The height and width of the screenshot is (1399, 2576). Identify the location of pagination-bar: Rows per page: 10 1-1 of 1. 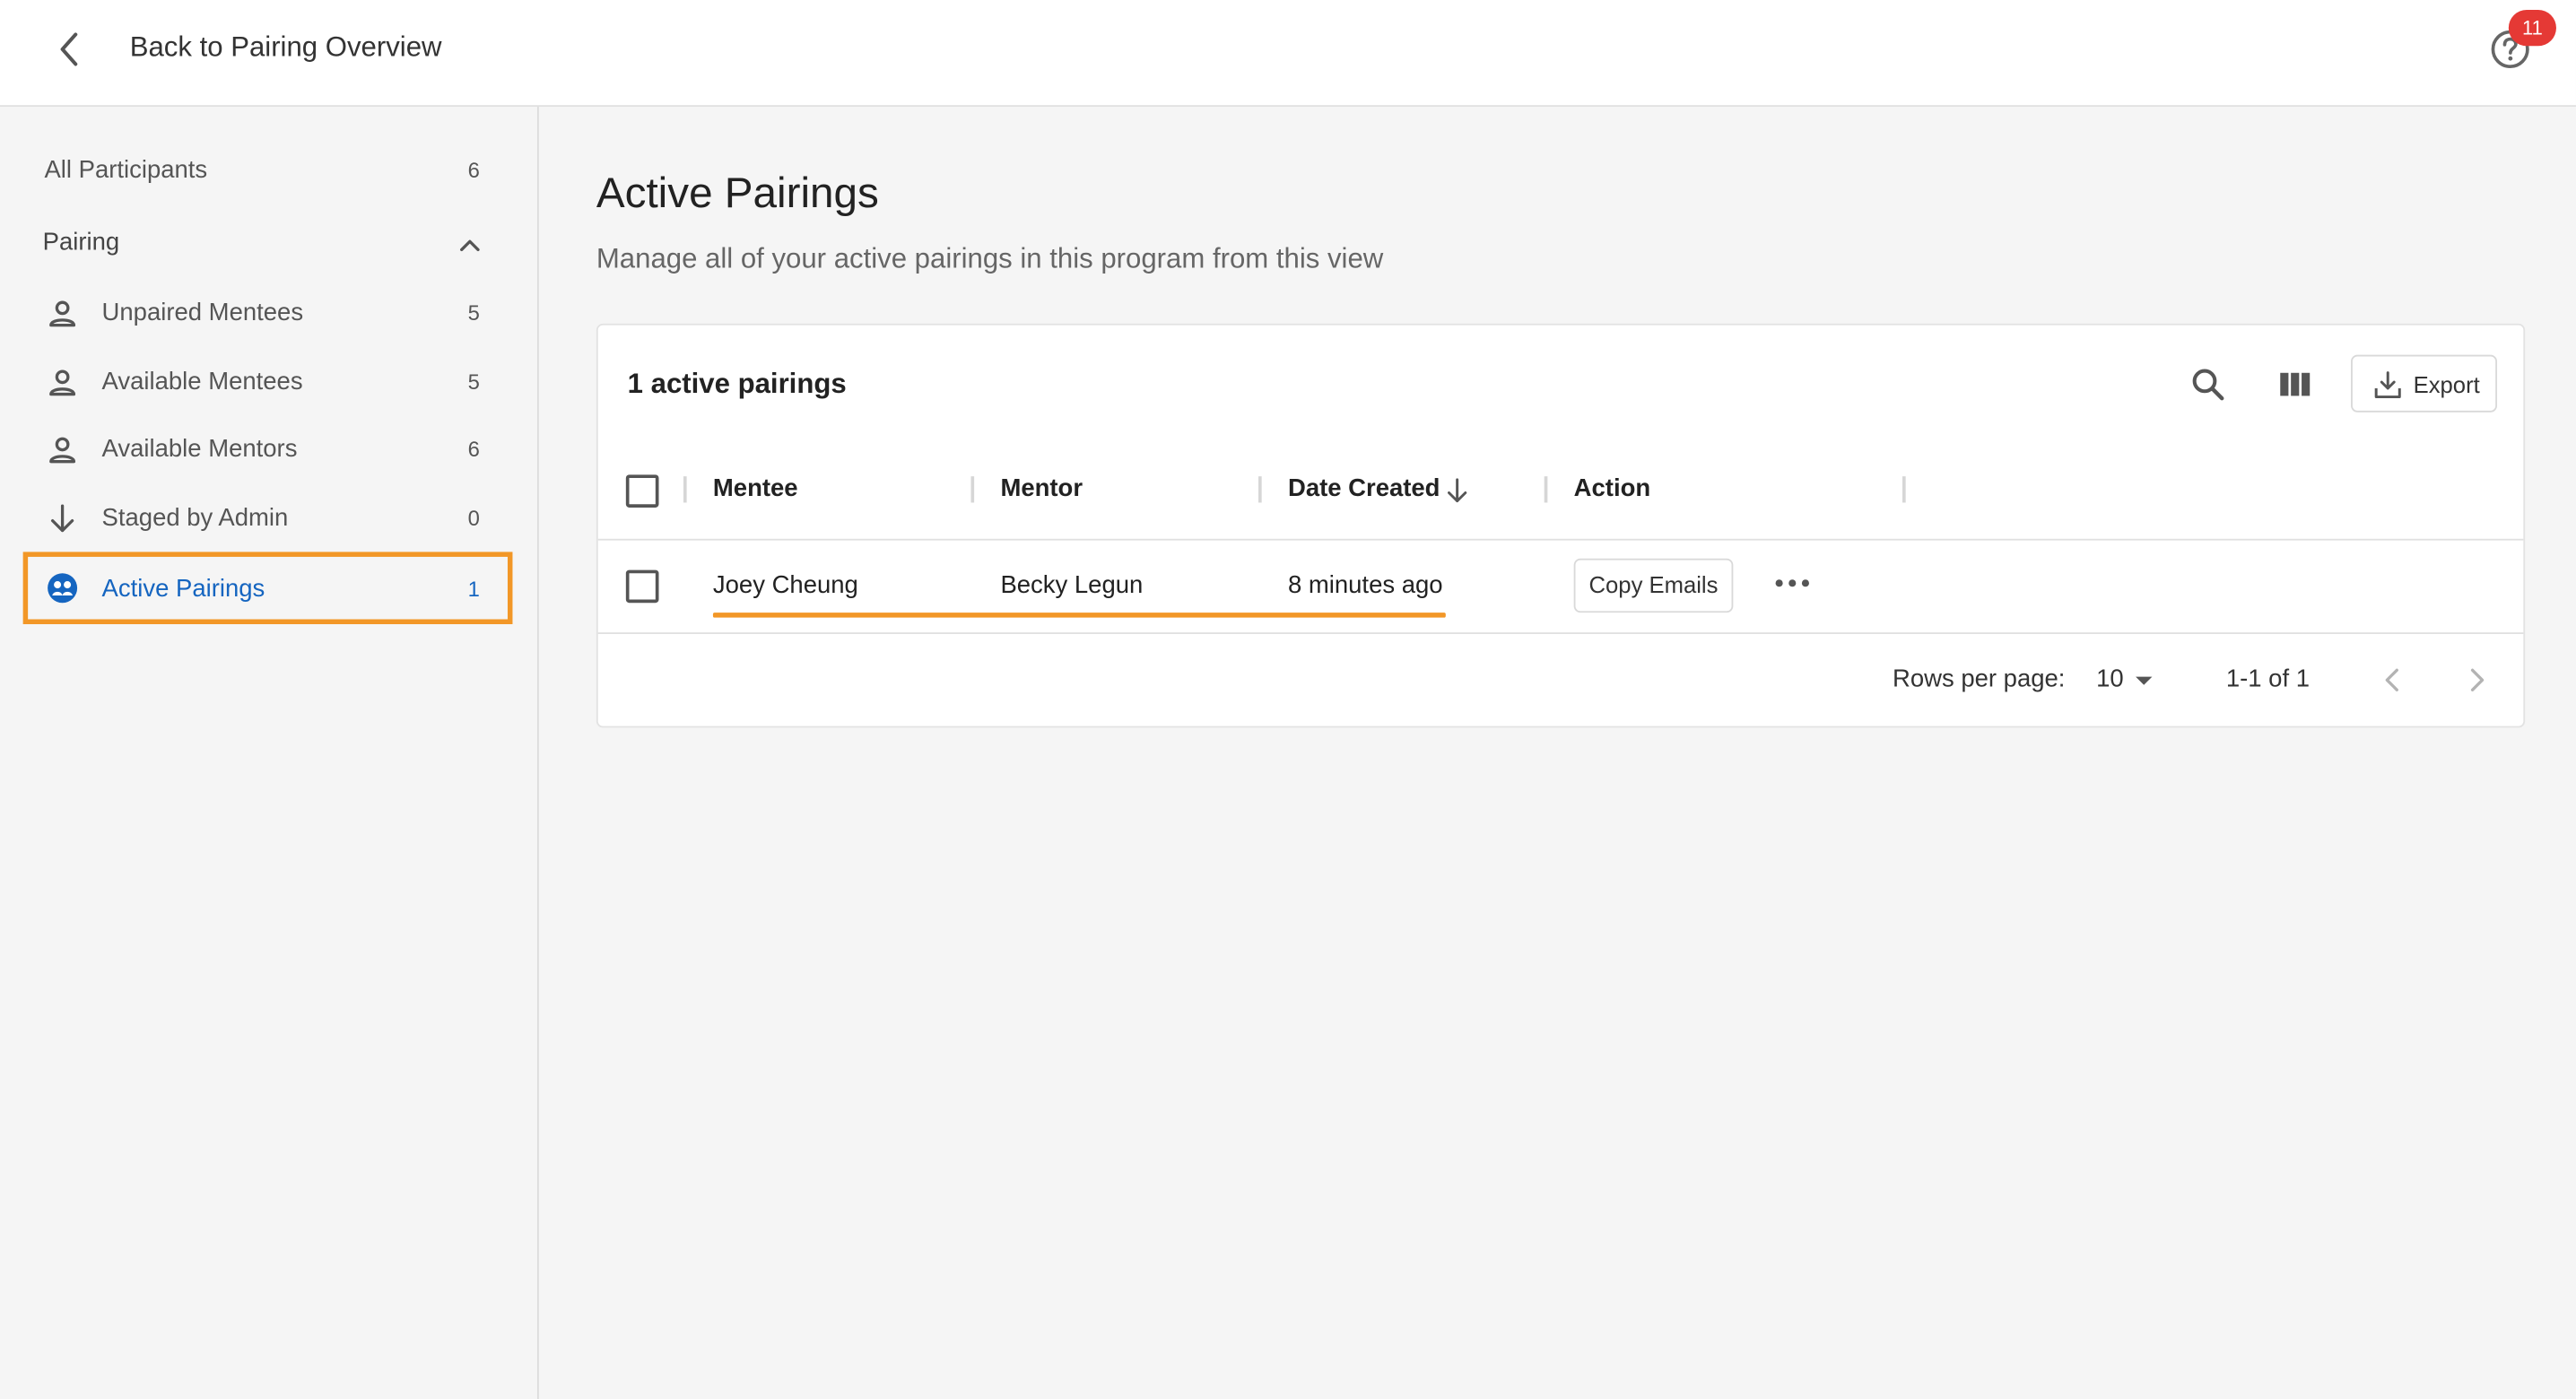
(1561, 680).